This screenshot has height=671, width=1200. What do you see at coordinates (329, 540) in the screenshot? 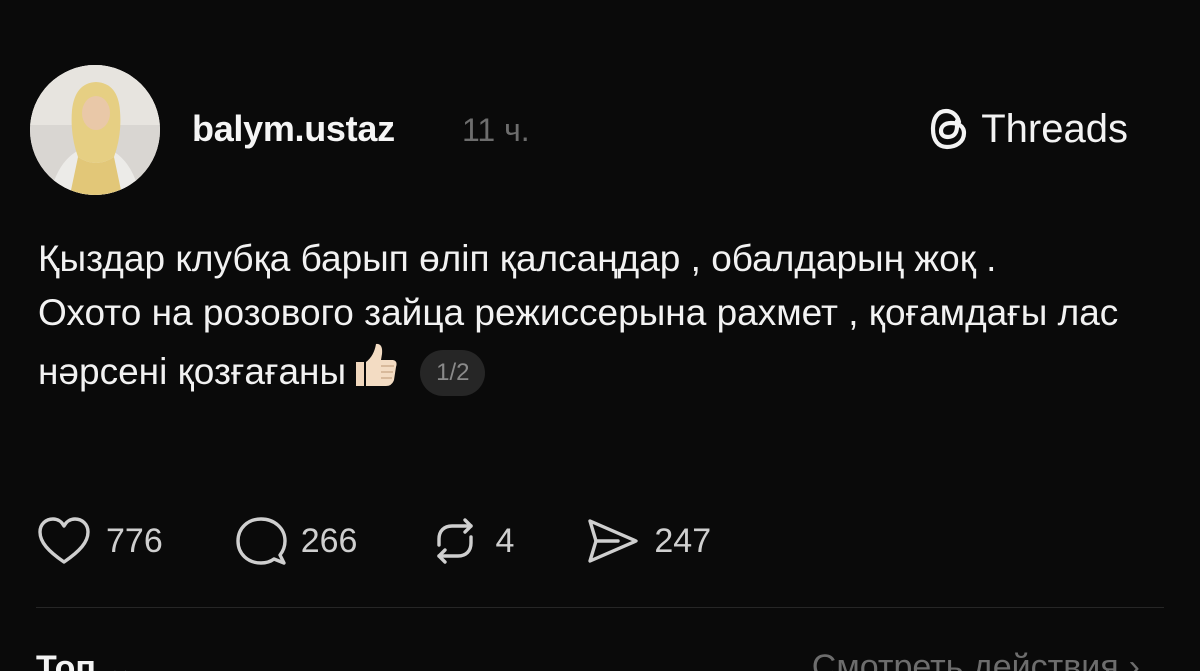
I see `comment-count: 266` at bounding box center [329, 540].